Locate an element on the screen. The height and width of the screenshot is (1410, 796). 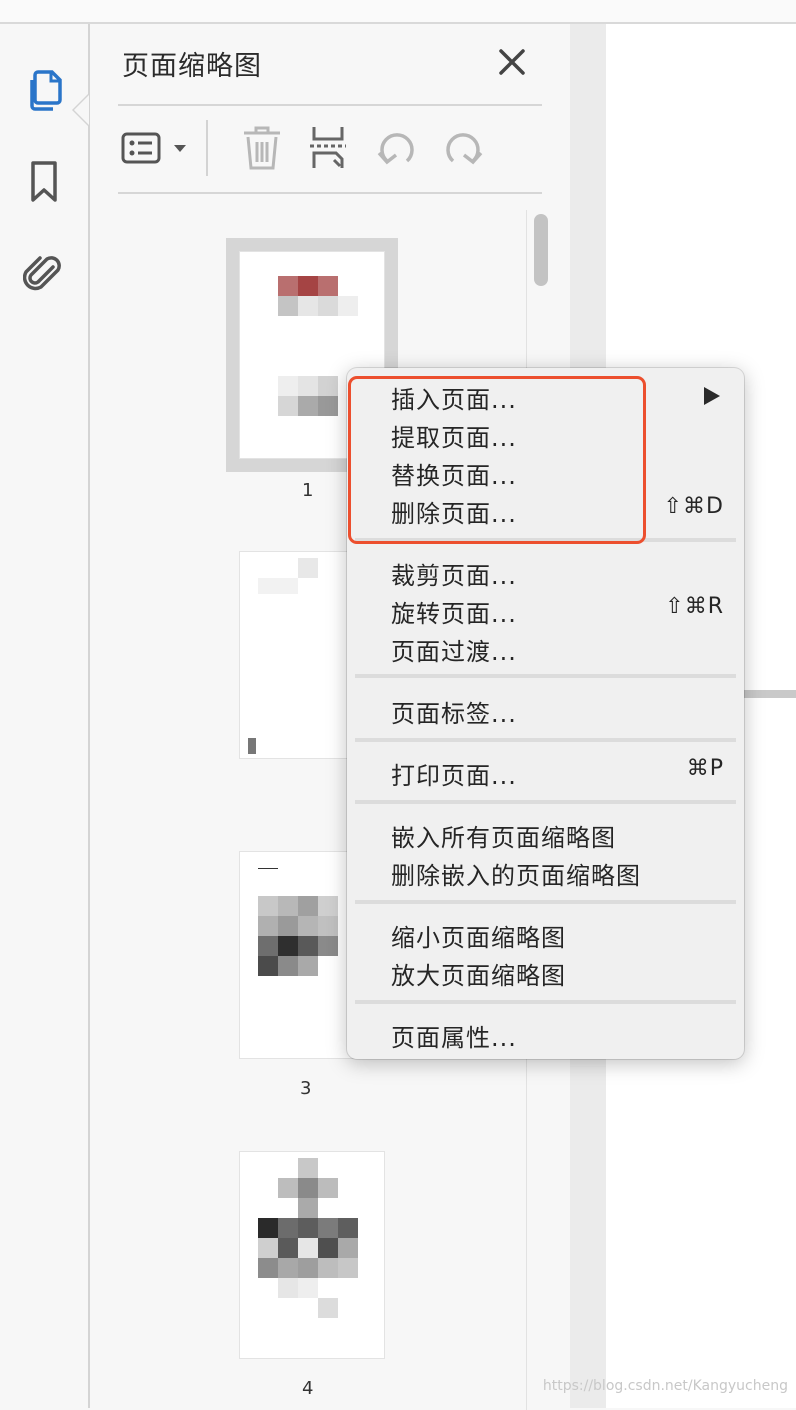
toolbar-separator is located at coordinates (207, 148).